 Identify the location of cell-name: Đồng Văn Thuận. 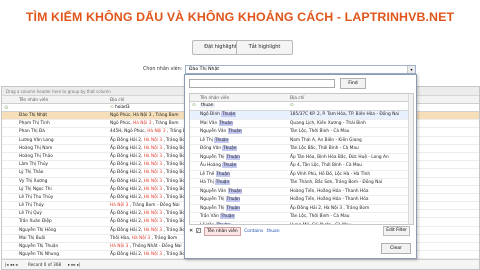
(219, 149).